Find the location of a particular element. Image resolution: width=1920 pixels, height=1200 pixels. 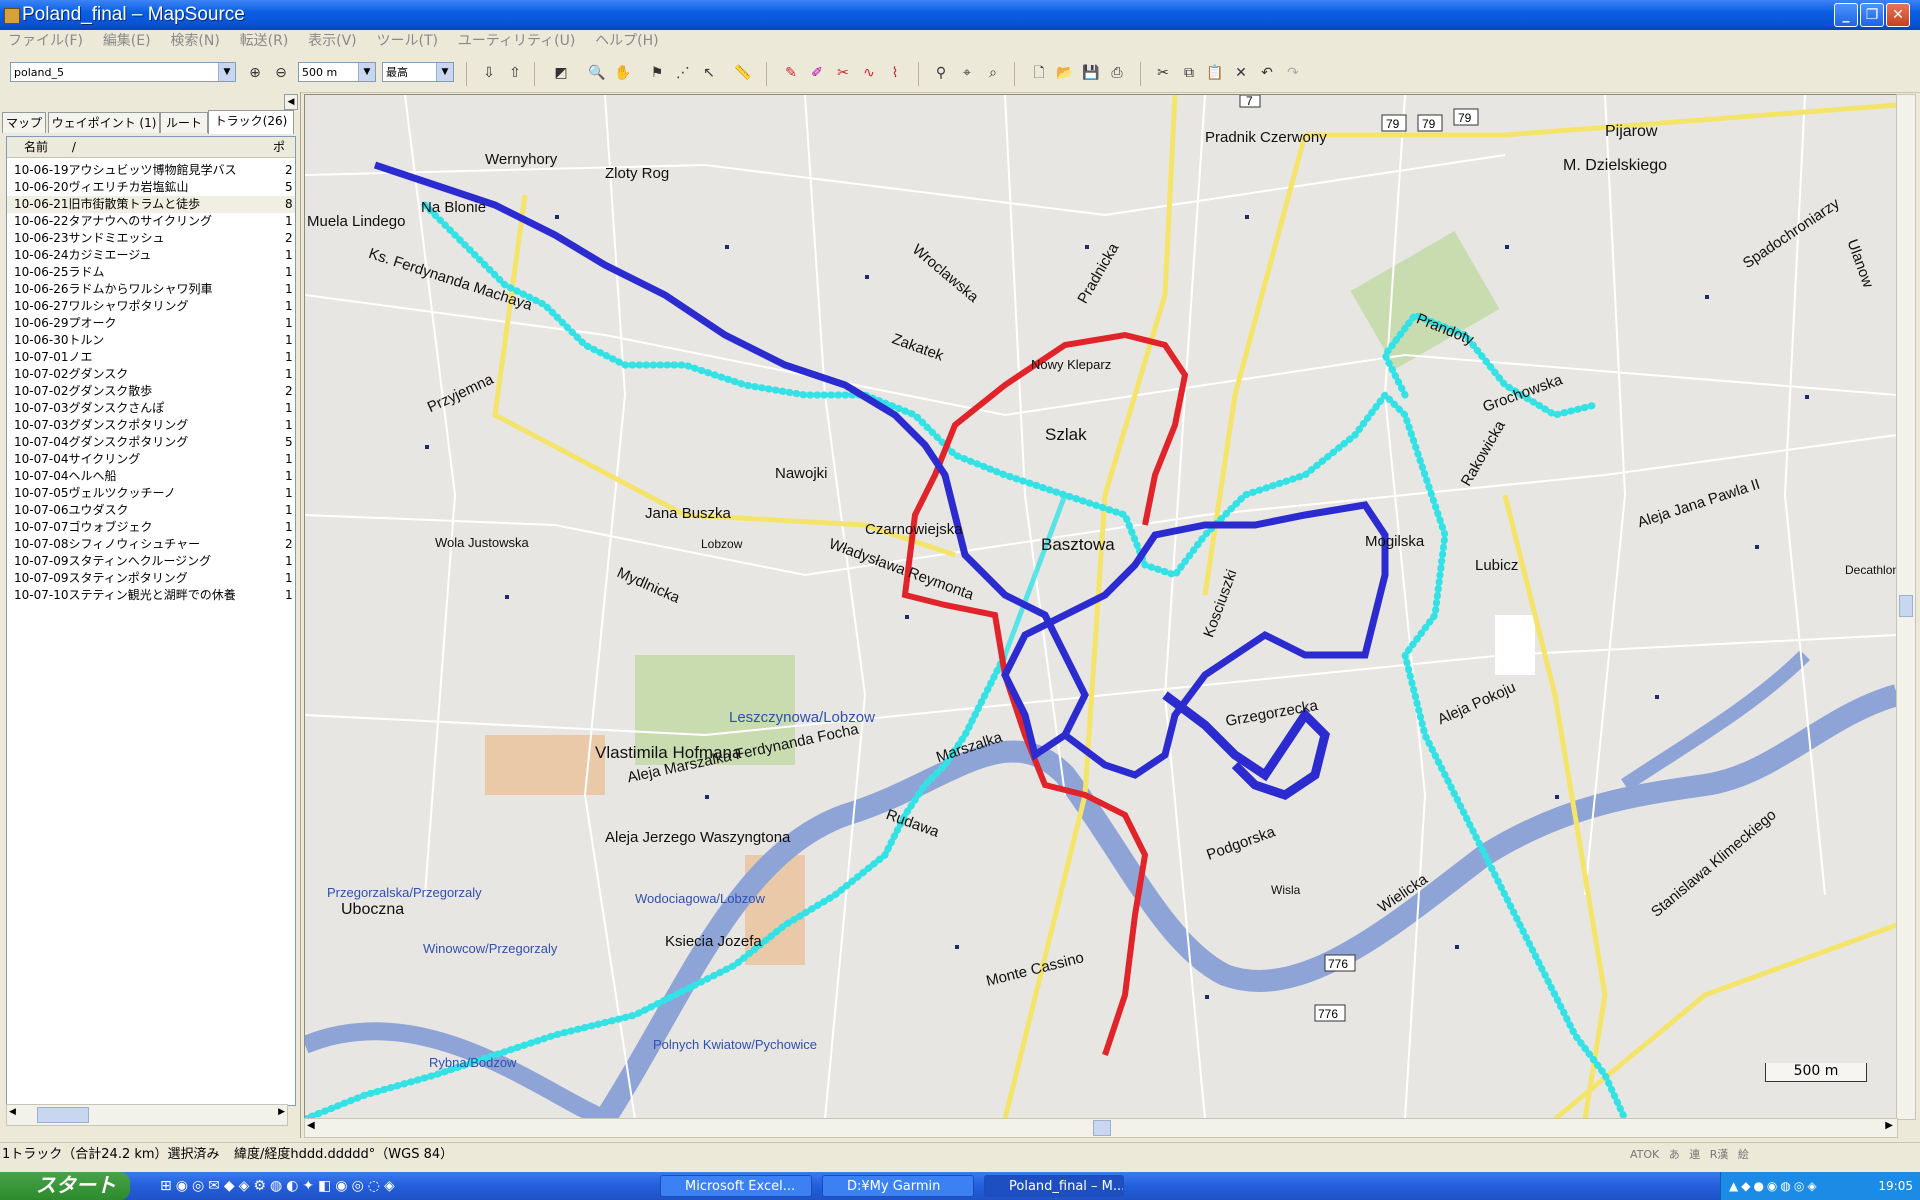

menu-view: 表示(V) is located at coordinates (332, 41).